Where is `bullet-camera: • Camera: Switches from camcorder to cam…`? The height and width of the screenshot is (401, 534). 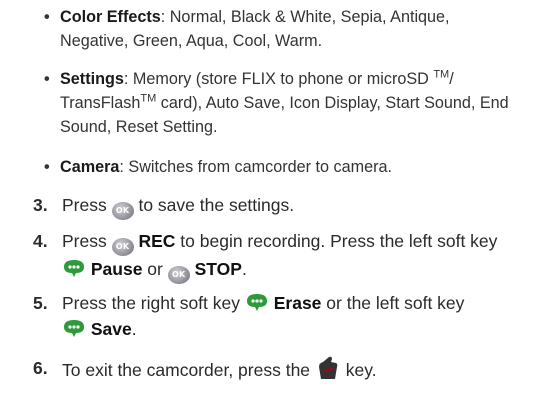
bullet-camera: • Camera: Switches from camcorder to cam… is located at coordinates (218, 167).